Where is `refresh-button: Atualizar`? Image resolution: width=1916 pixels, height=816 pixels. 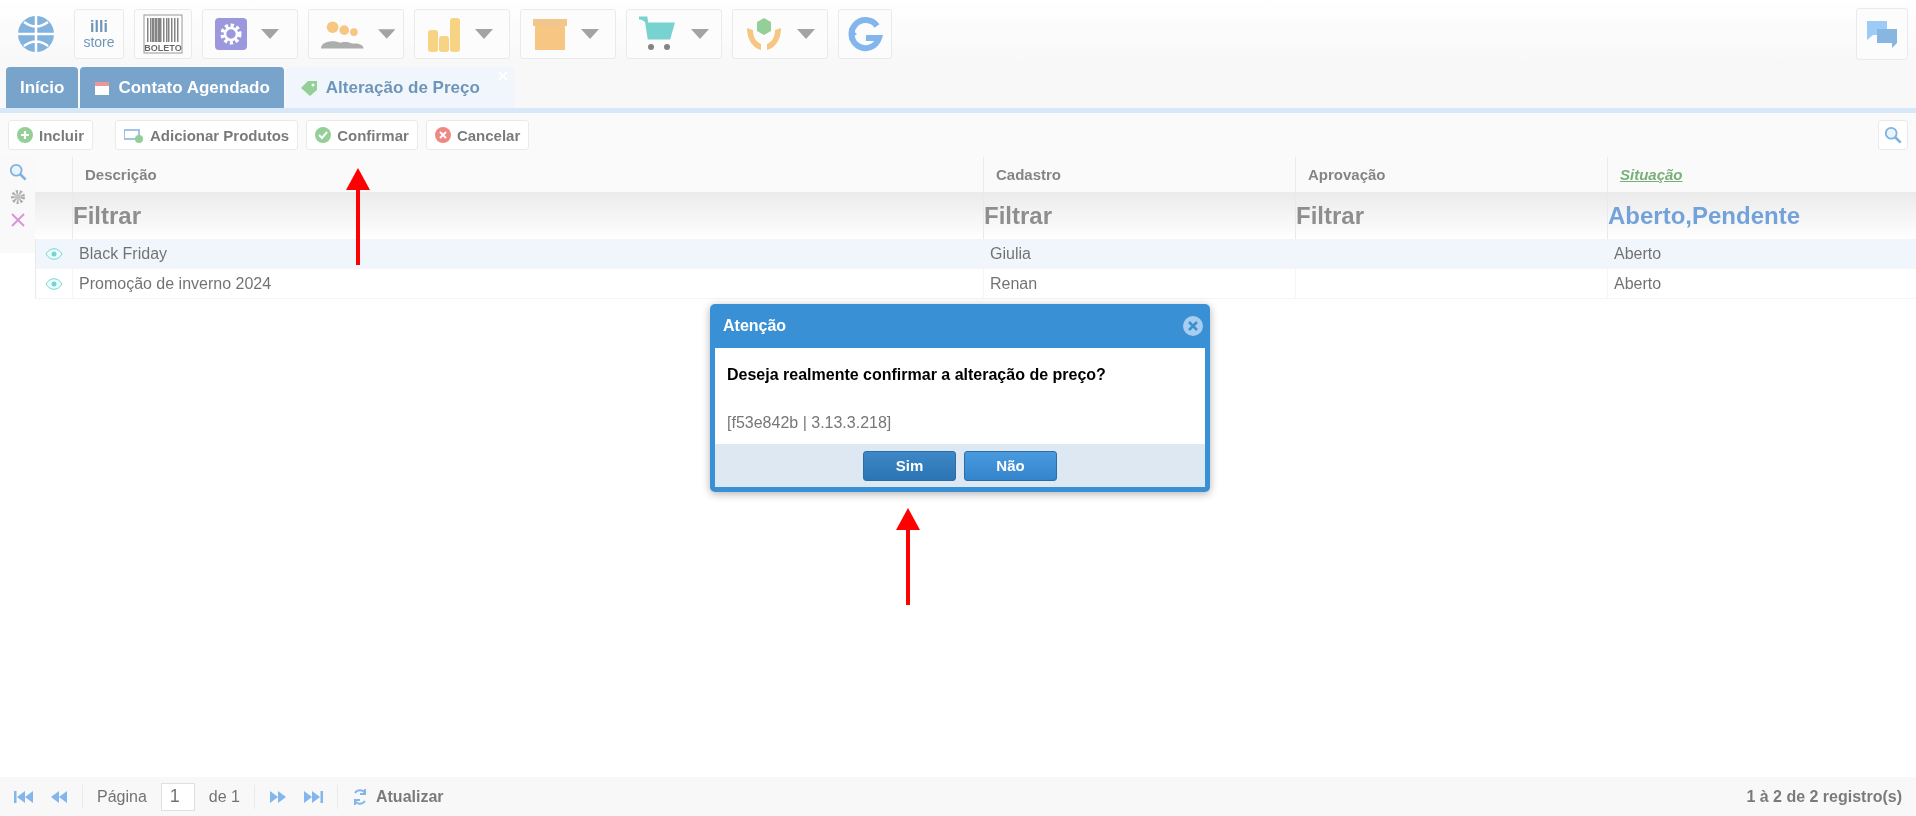 refresh-button: Atualizar is located at coordinates (397, 796).